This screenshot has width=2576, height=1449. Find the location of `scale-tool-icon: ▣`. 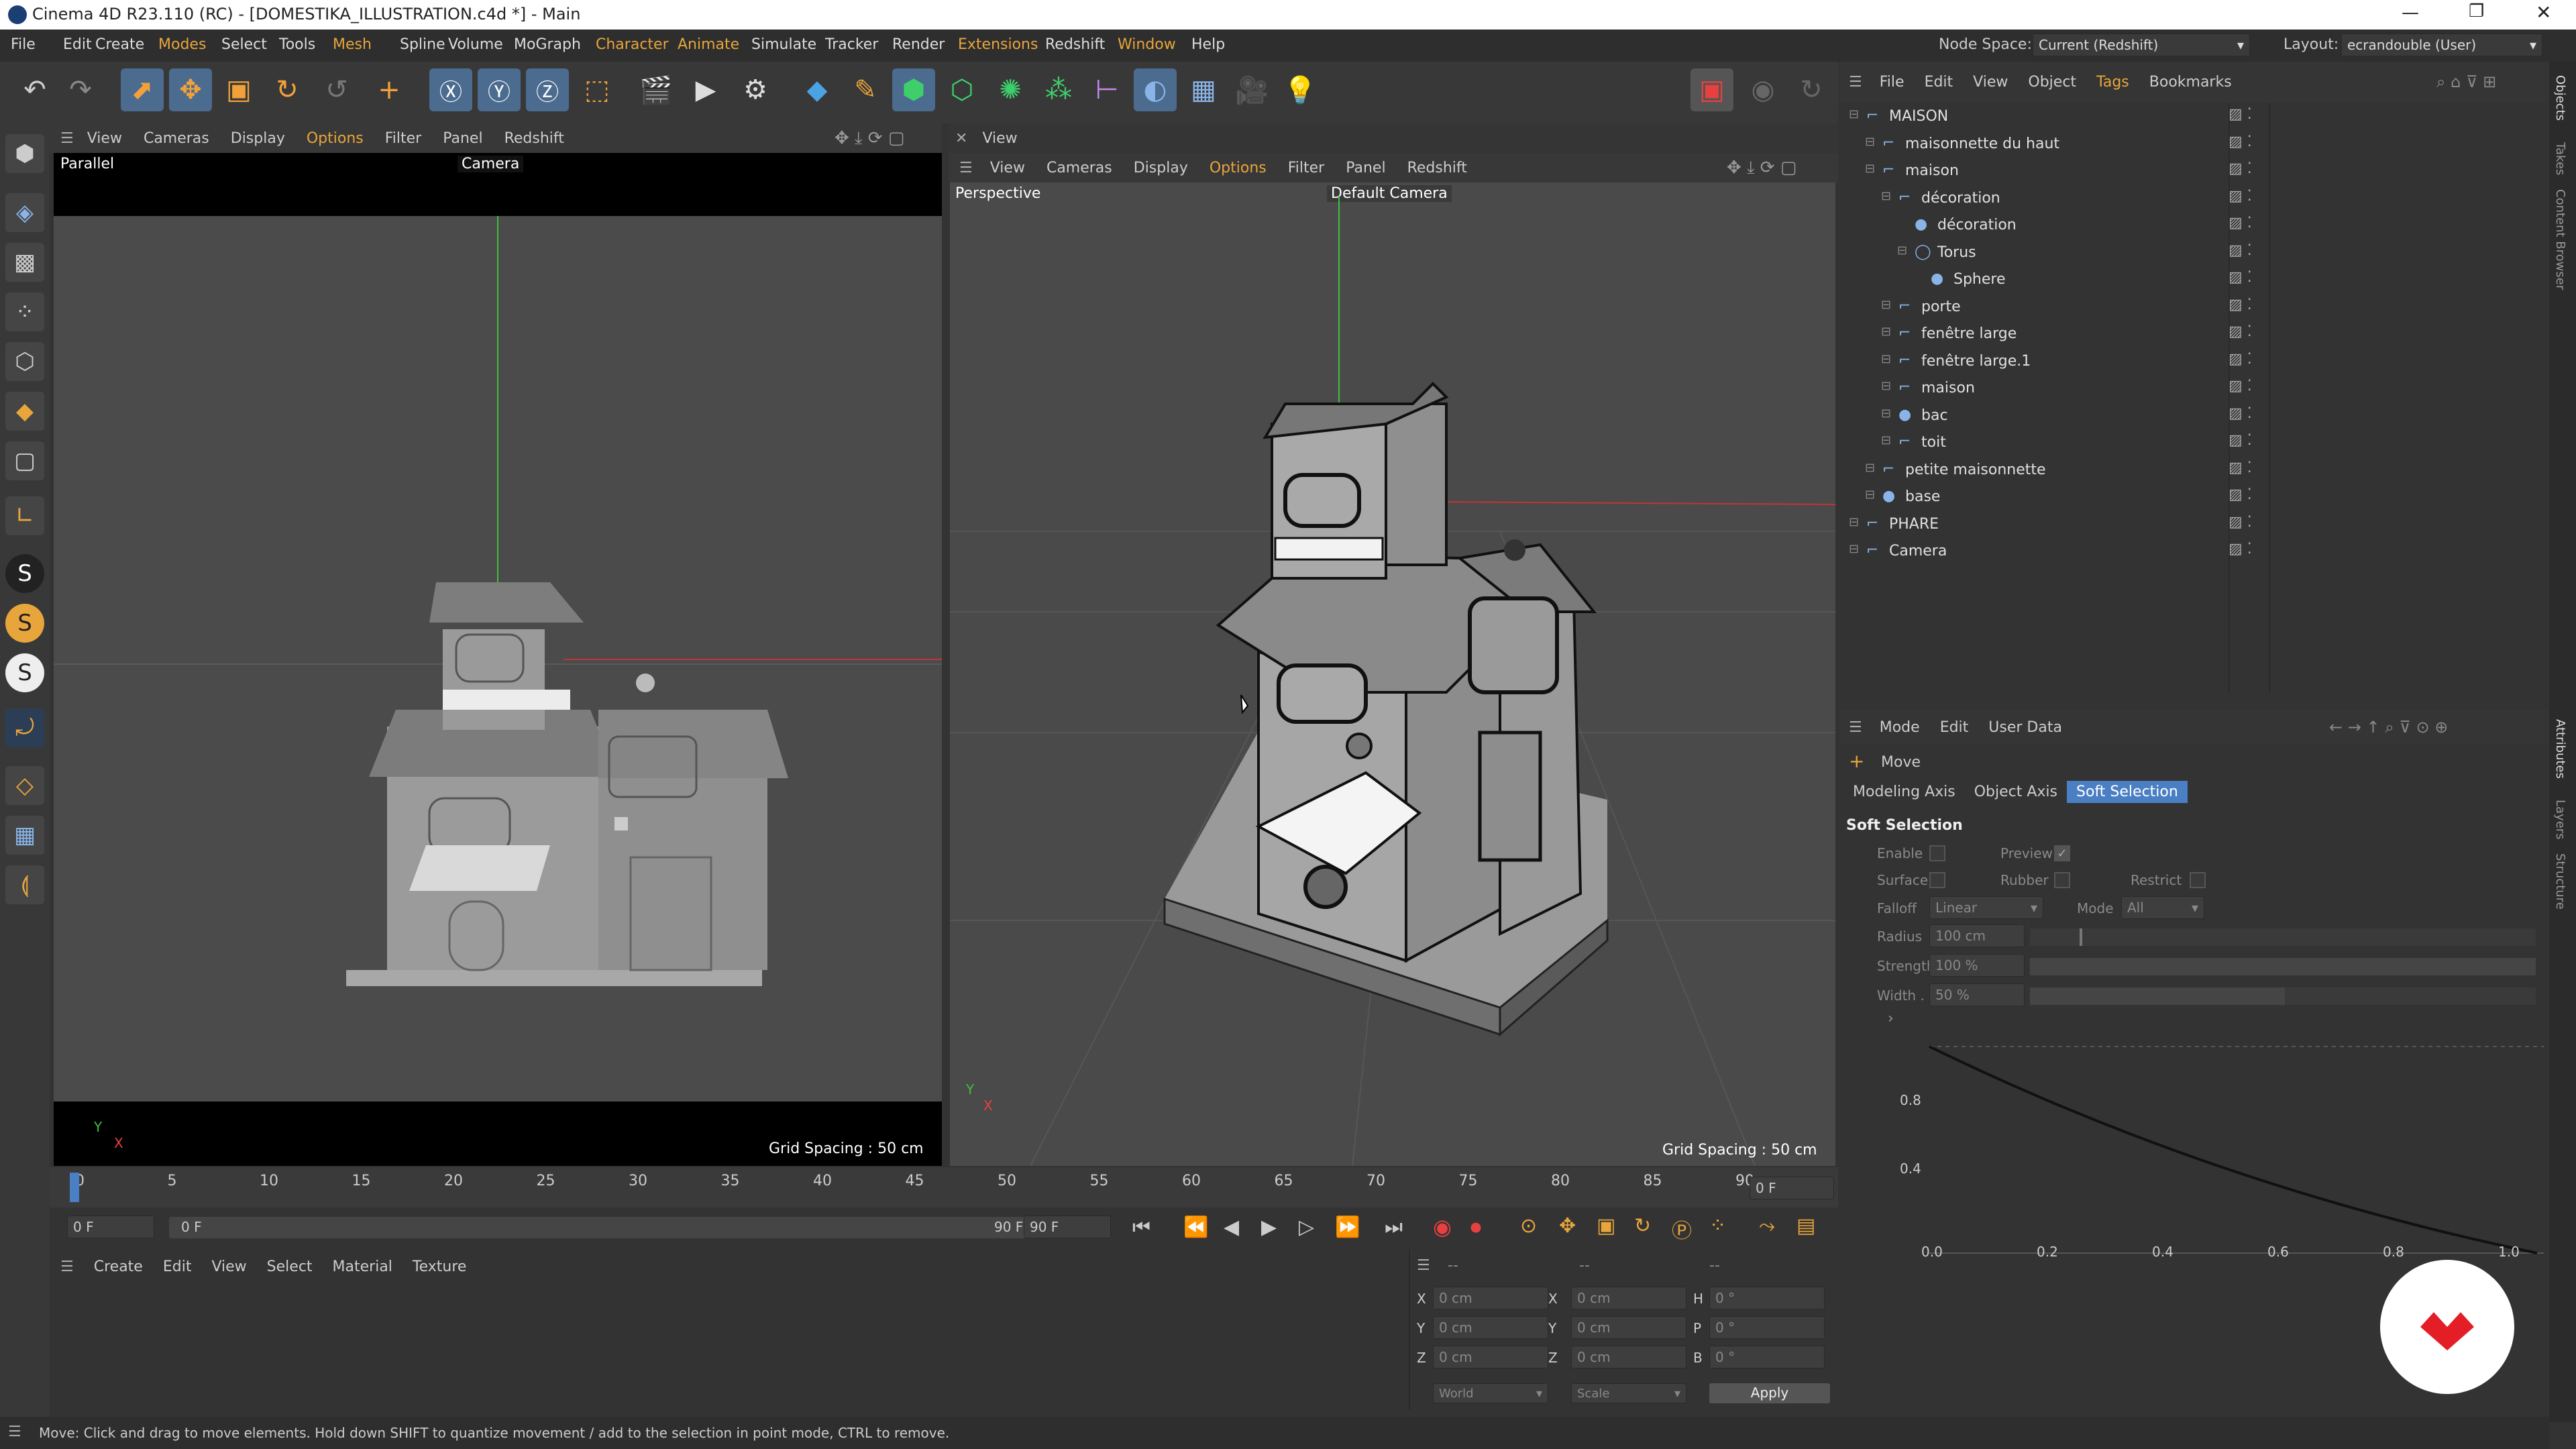

scale-tool-icon: ▣ is located at coordinates (238, 89).